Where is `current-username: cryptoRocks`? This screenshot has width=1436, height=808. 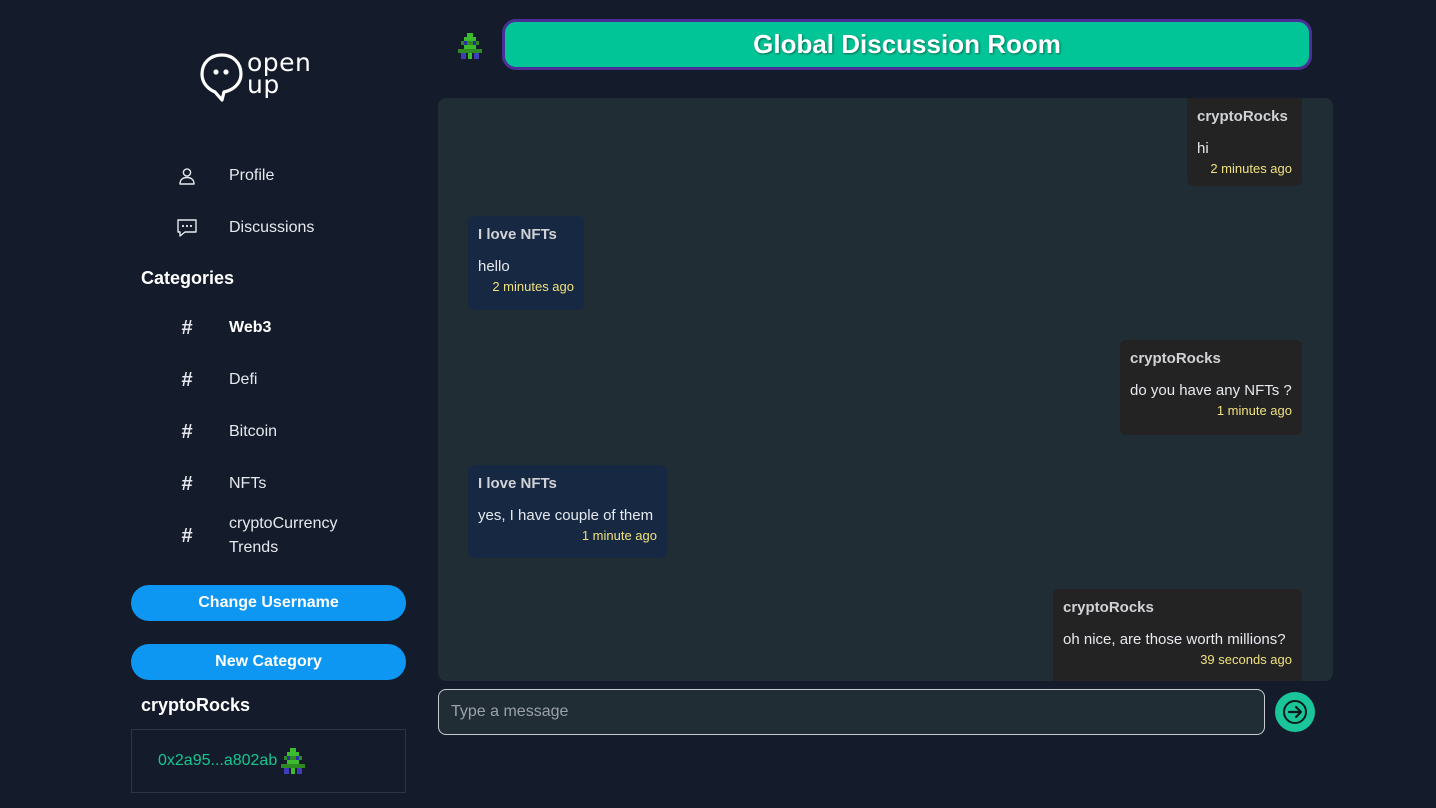 current-username: cryptoRocks is located at coordinates (196, 705).